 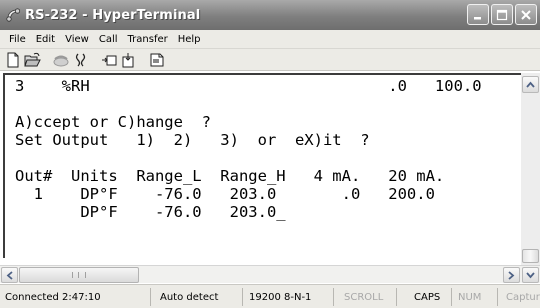 I want to click on terminal-line: 1 DP°F -76.0 203.0 .0 200.0, so click(x=225, y=194).